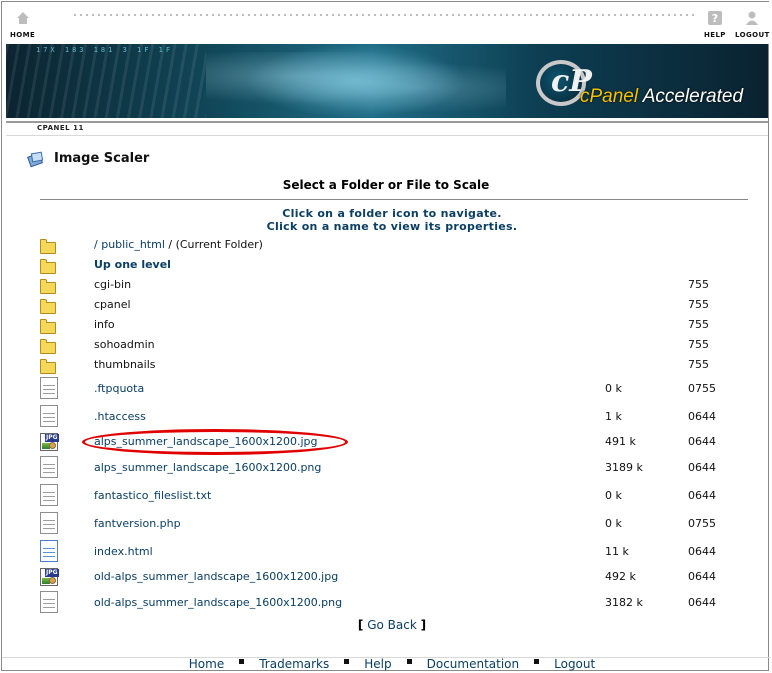  I want to click on file-row: fantversion.php 0 k 0755, so click(386, 524).